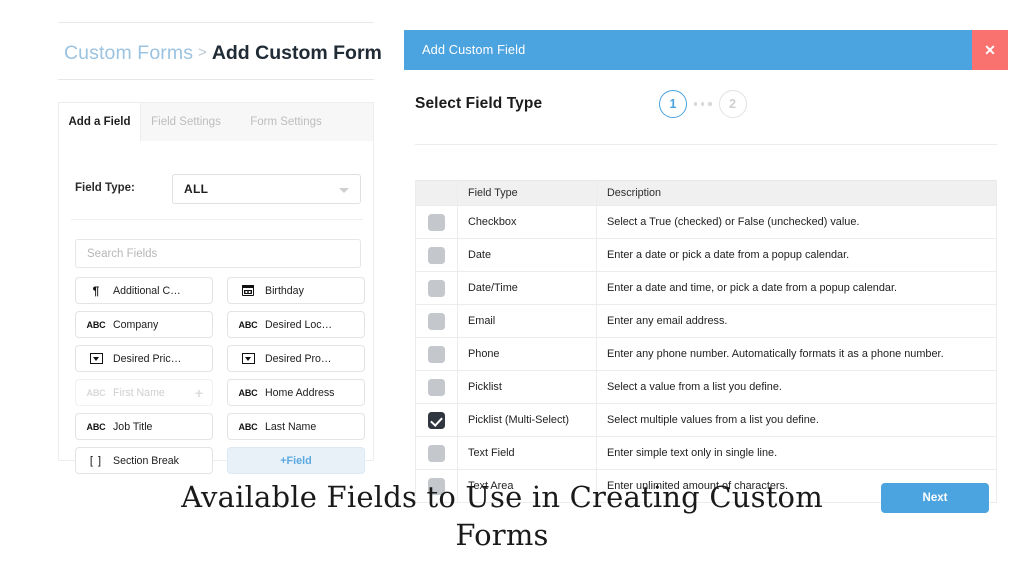  What do you see at coordinates (216, 22) in the screenshot?
I see `panel-top-rule` at bounding box center [216, 22].